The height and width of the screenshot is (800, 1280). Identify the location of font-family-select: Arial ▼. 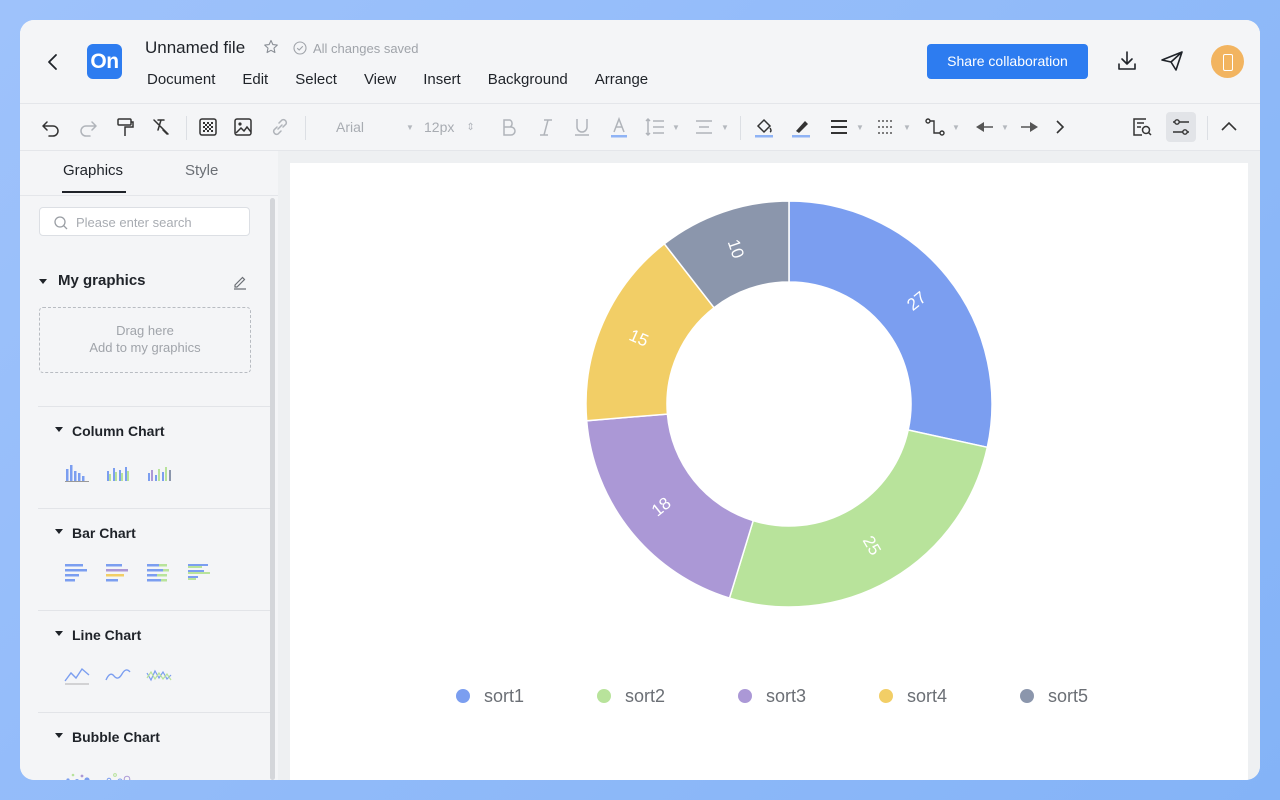
(375, 127).